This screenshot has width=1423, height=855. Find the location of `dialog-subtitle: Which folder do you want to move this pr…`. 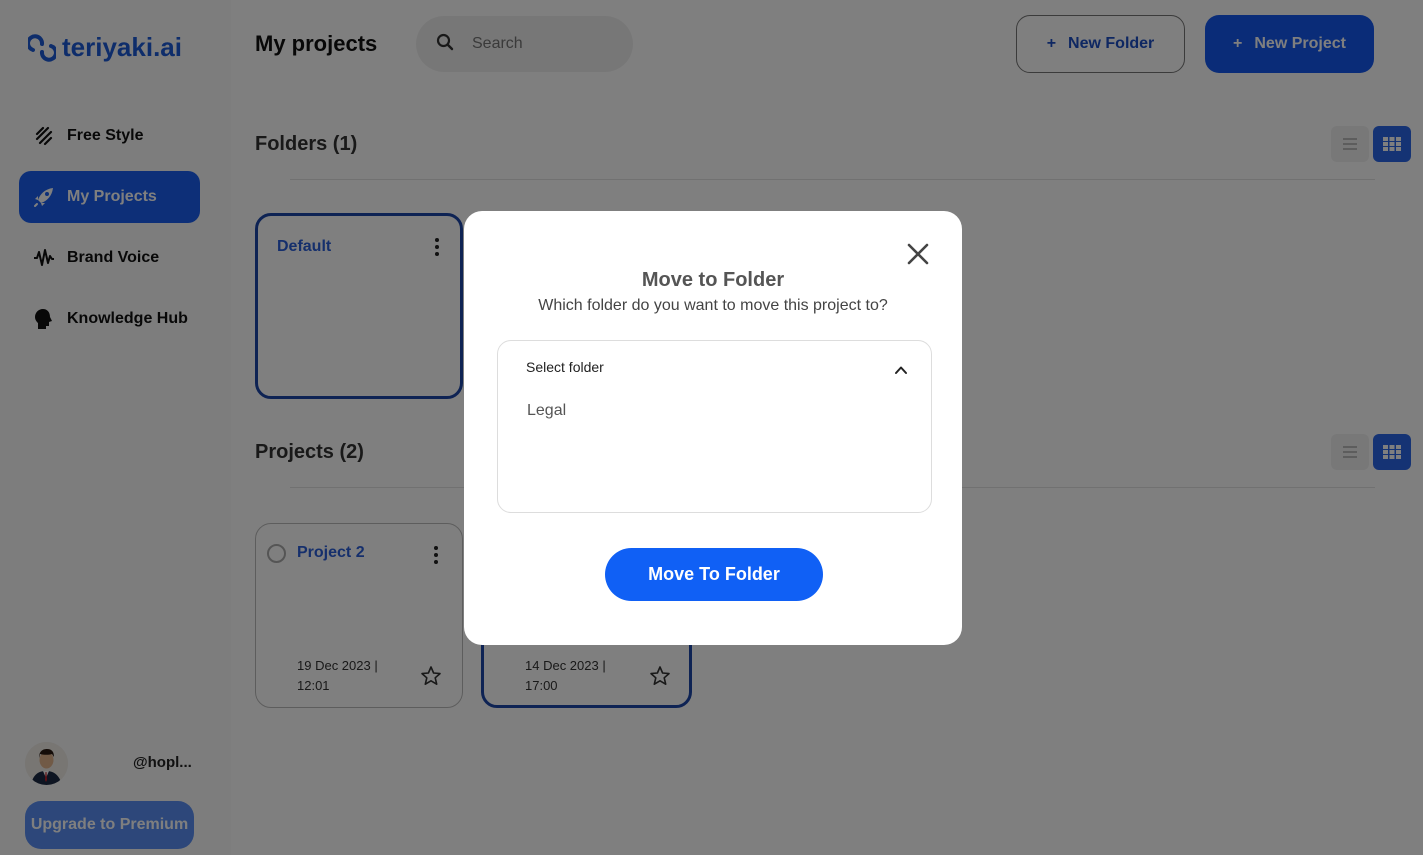

dialog-subtitle: Which folder do you want to move this pr… is located at coordinates (713, 305).